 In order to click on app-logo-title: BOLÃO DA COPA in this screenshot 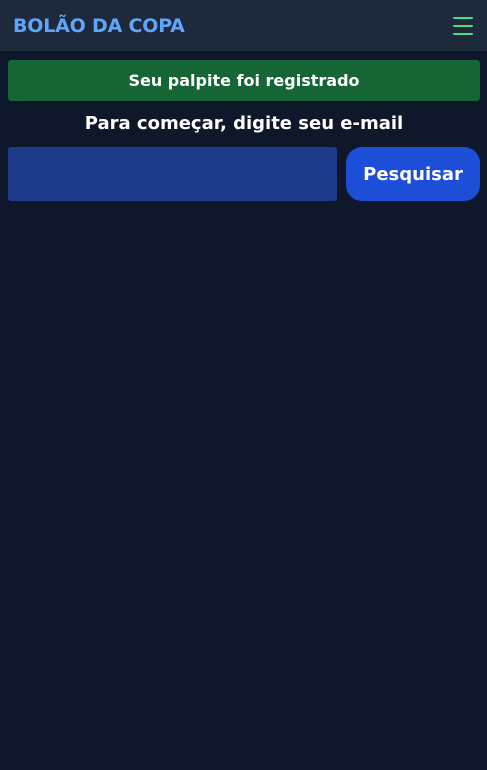, I will do `click(99, 26)`.